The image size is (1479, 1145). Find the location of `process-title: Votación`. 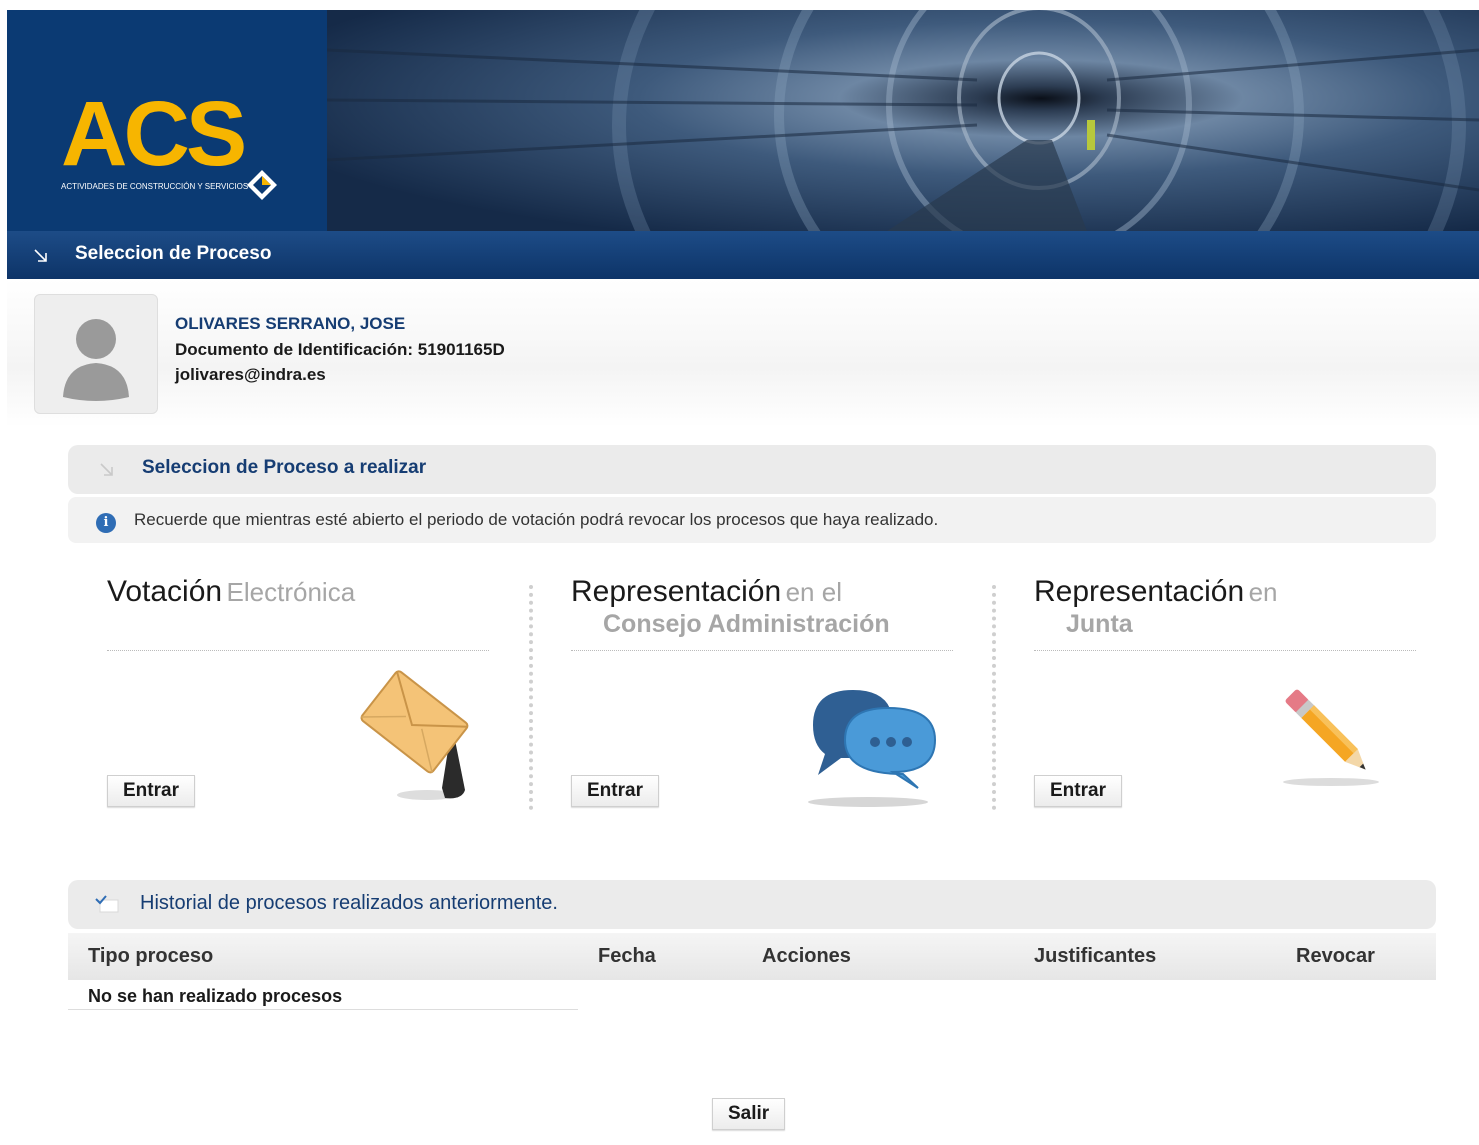

process-title: Votación is located at coordinates (165, 591).